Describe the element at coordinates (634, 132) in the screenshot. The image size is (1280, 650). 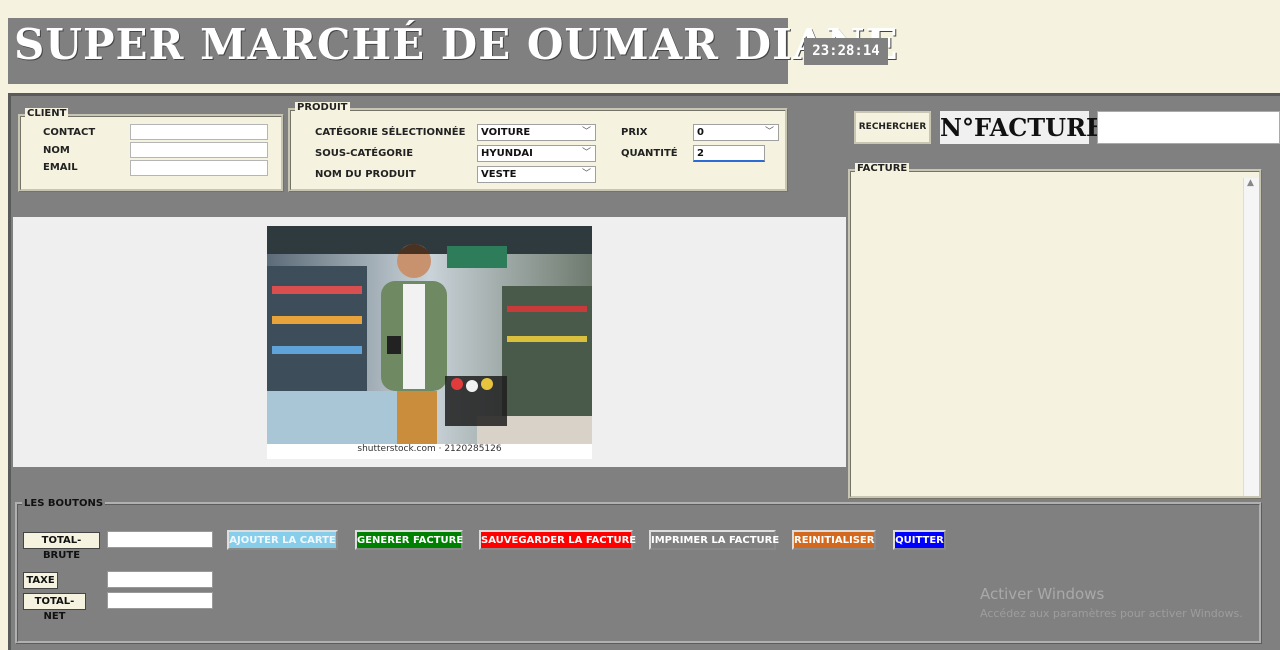
I see `prix-label: PRIX` at that location.